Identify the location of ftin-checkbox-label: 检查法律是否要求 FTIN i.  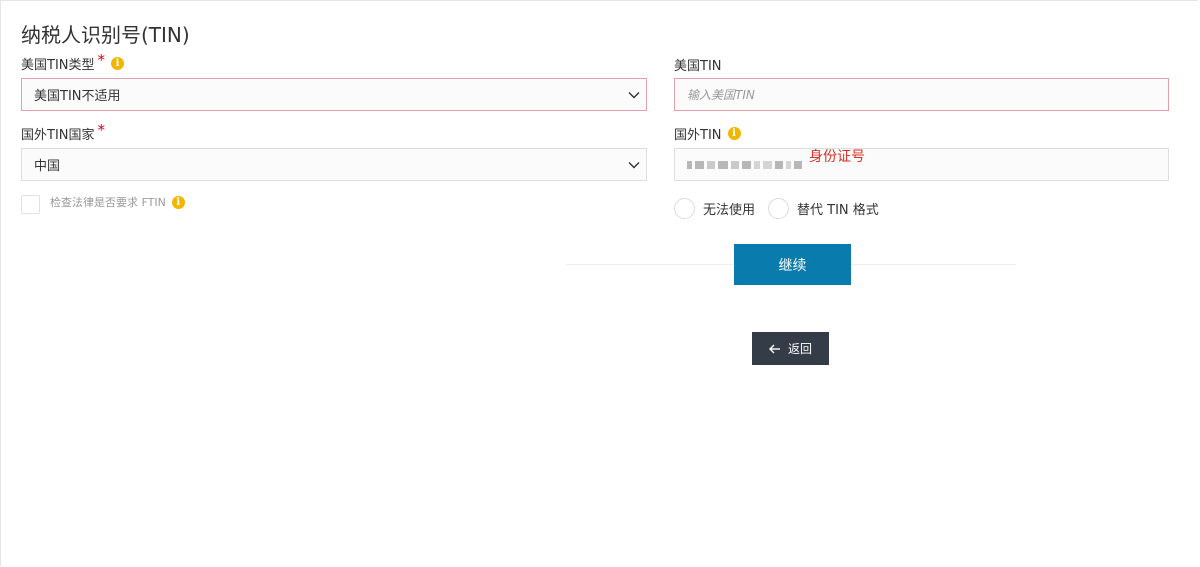
(117, 202).